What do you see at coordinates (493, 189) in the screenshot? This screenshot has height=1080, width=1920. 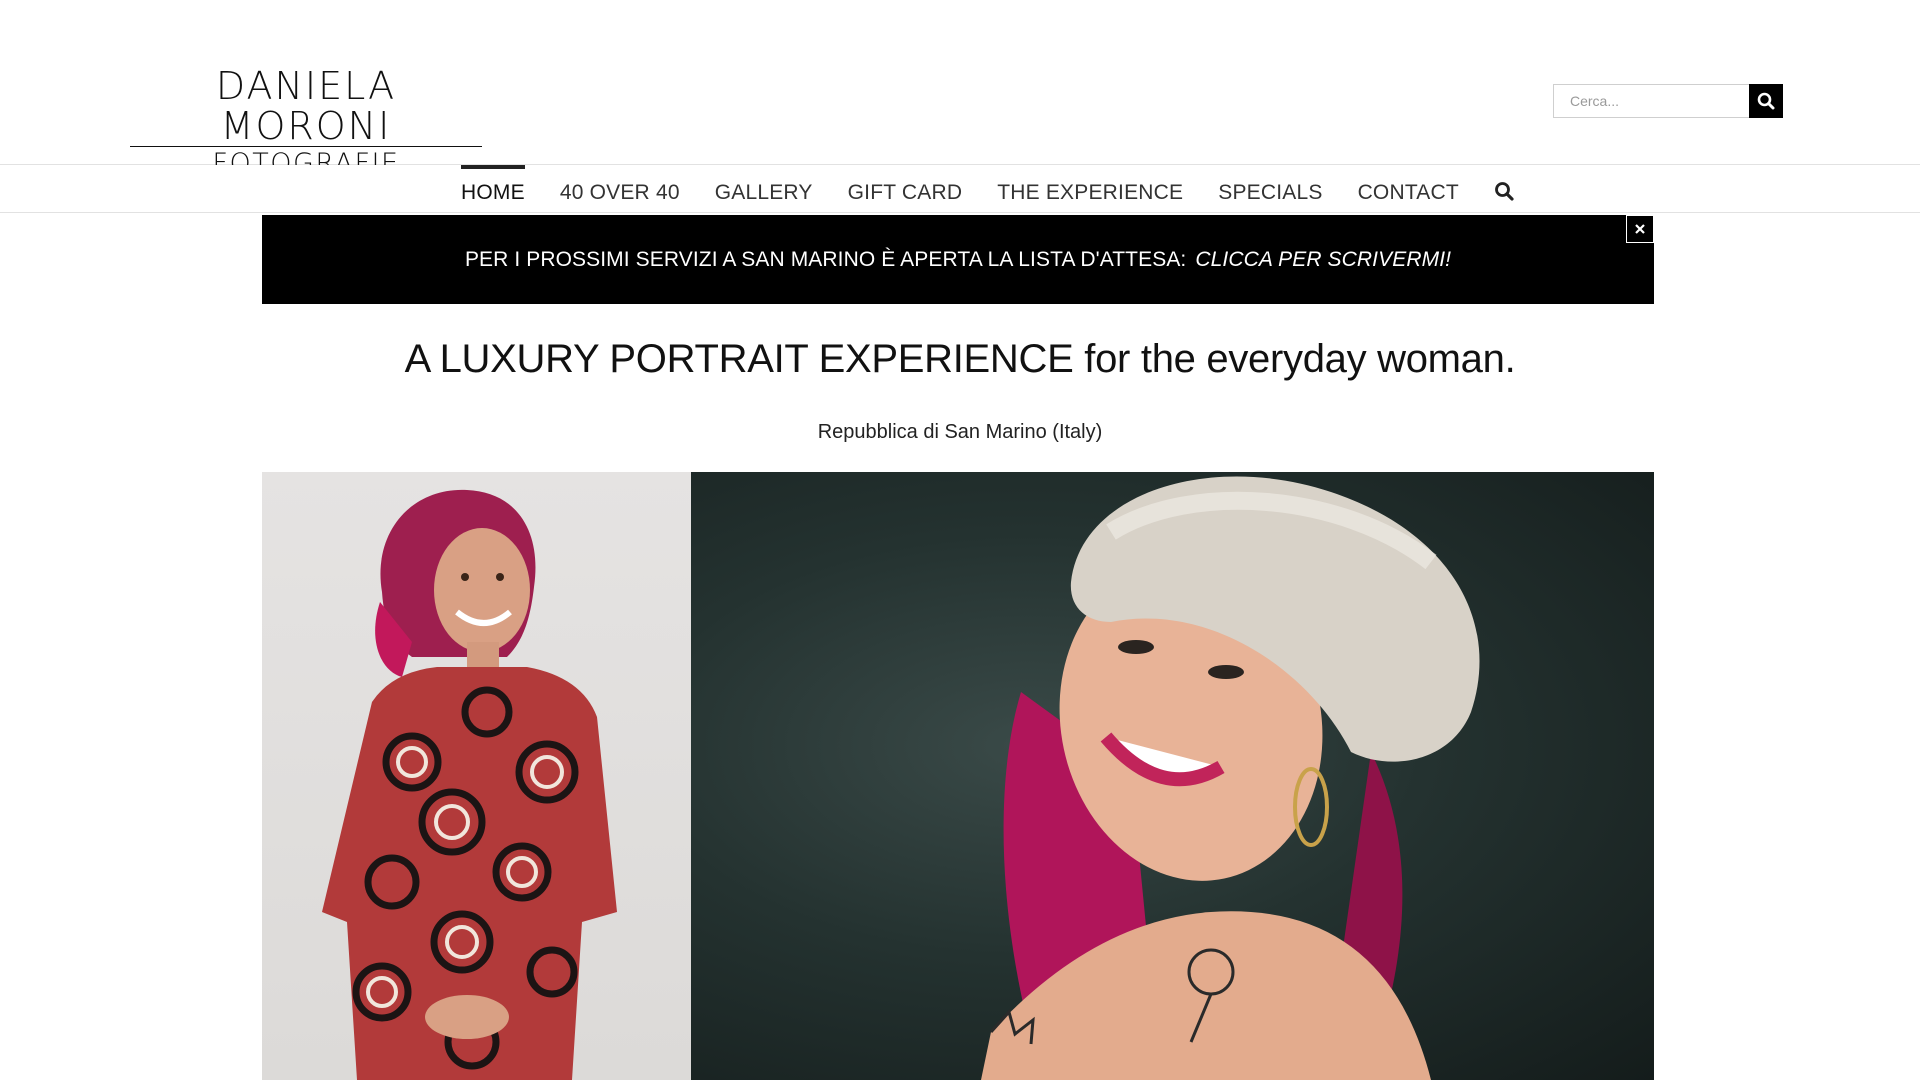 I see `nav-item-home: HOME` at bounding box center [493, 189].